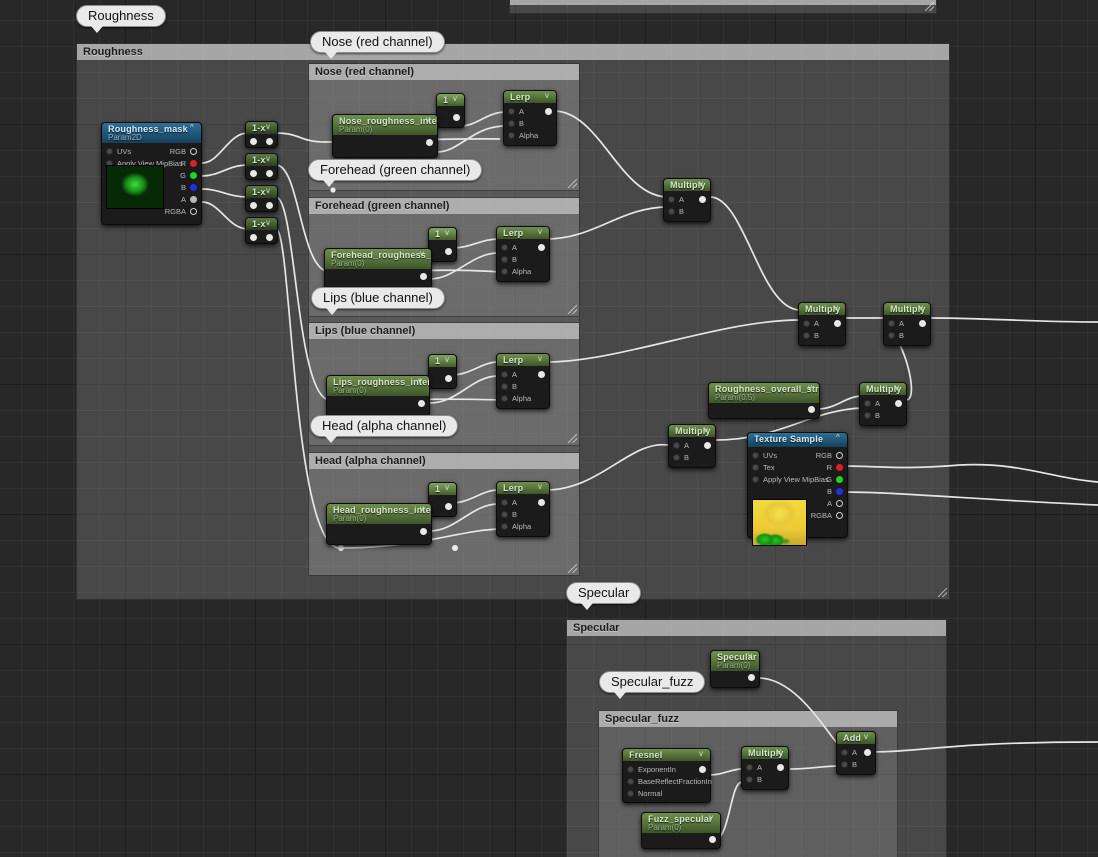 This screenshot has width=1098, height=857. Describe the element at coordinates (378, 259) in the screenshot. I see `node-header: Forehead_roughness_intensity Param(0) v` at that location.